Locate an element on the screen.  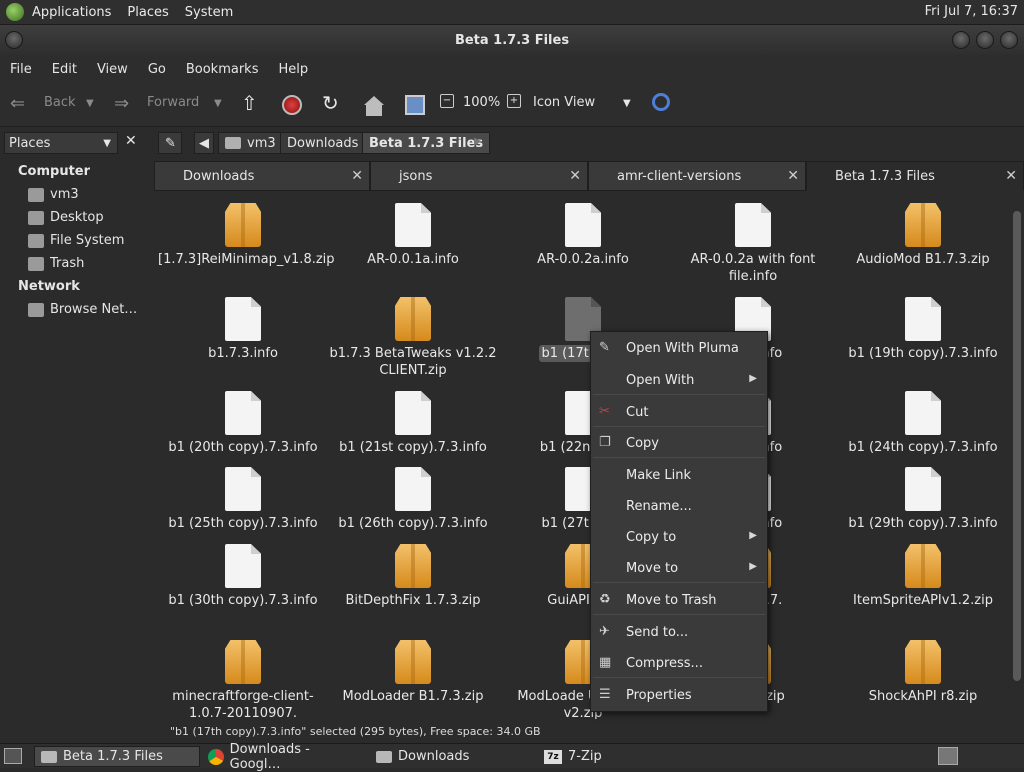
forward-history-chevron-icon: ▼ is located at coordinates (218, 103).